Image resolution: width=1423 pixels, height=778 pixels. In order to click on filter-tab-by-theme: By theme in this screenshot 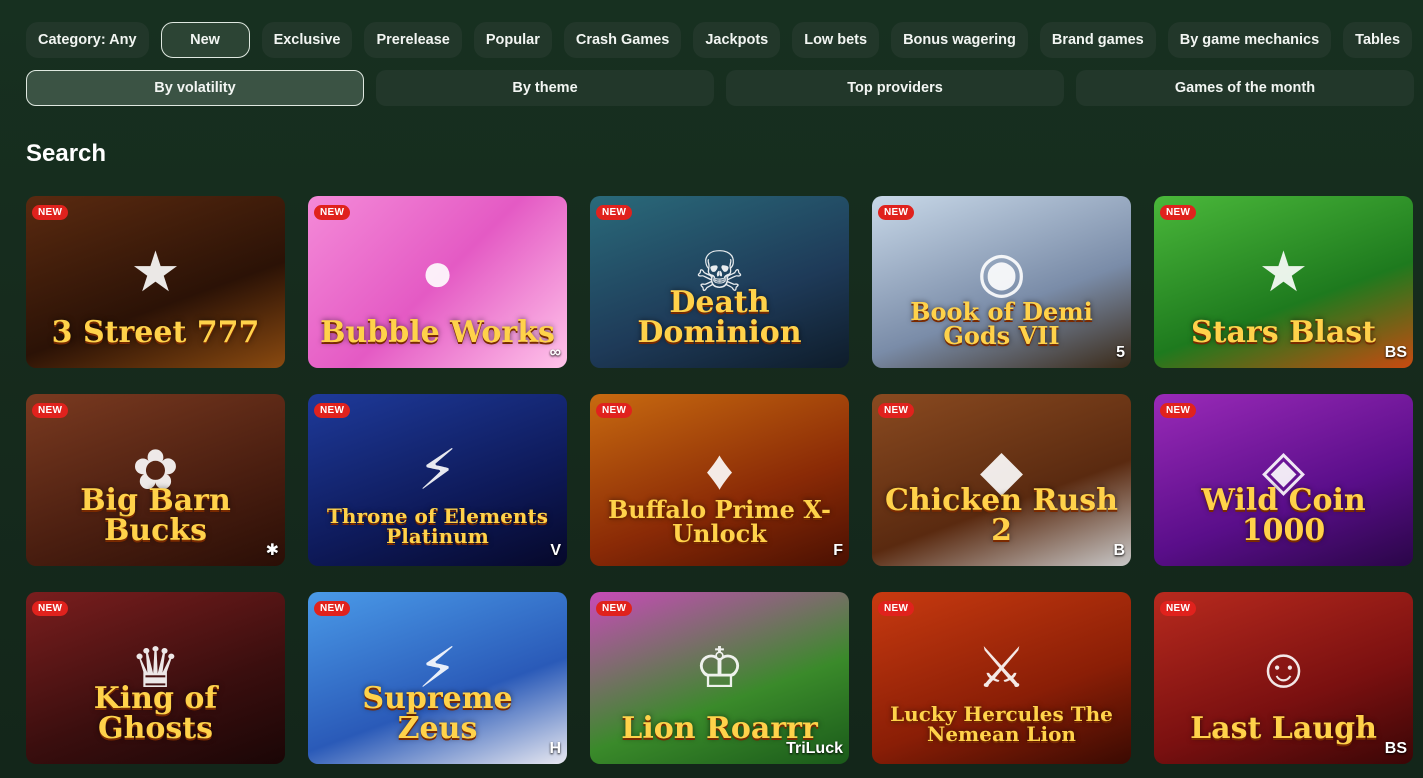, I will do `click(545, 88)`.